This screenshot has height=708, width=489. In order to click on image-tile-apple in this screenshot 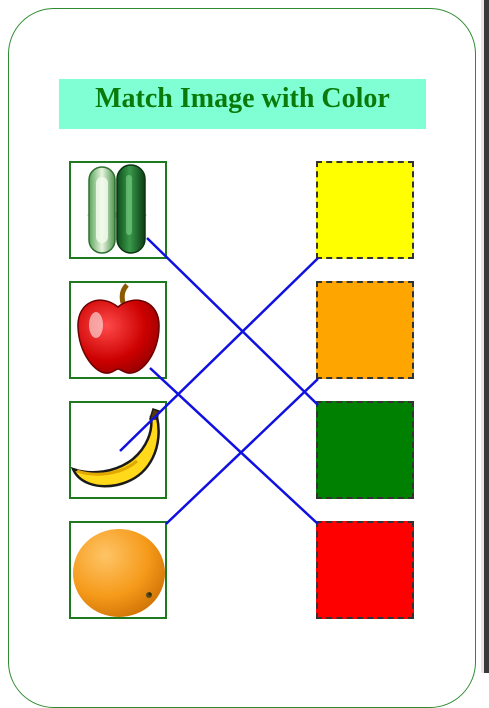, I will do `click(118, 330)`.